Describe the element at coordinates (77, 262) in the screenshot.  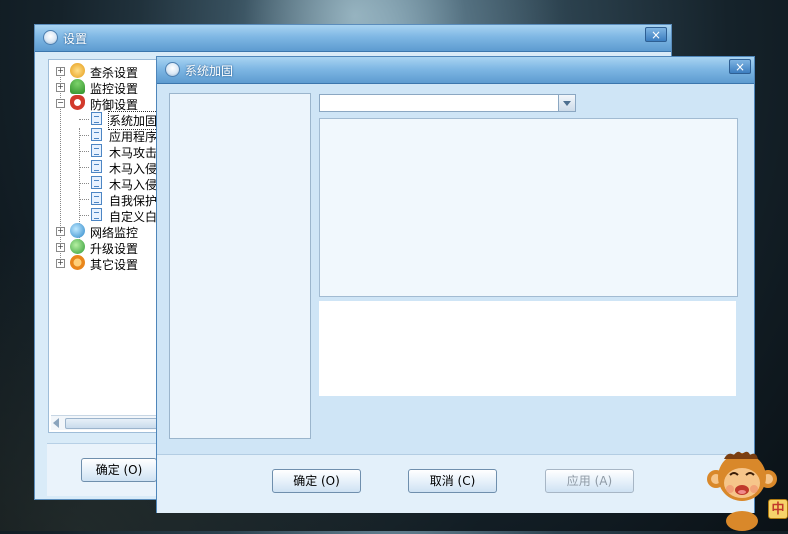
I see `other-settings-icon` at that location.